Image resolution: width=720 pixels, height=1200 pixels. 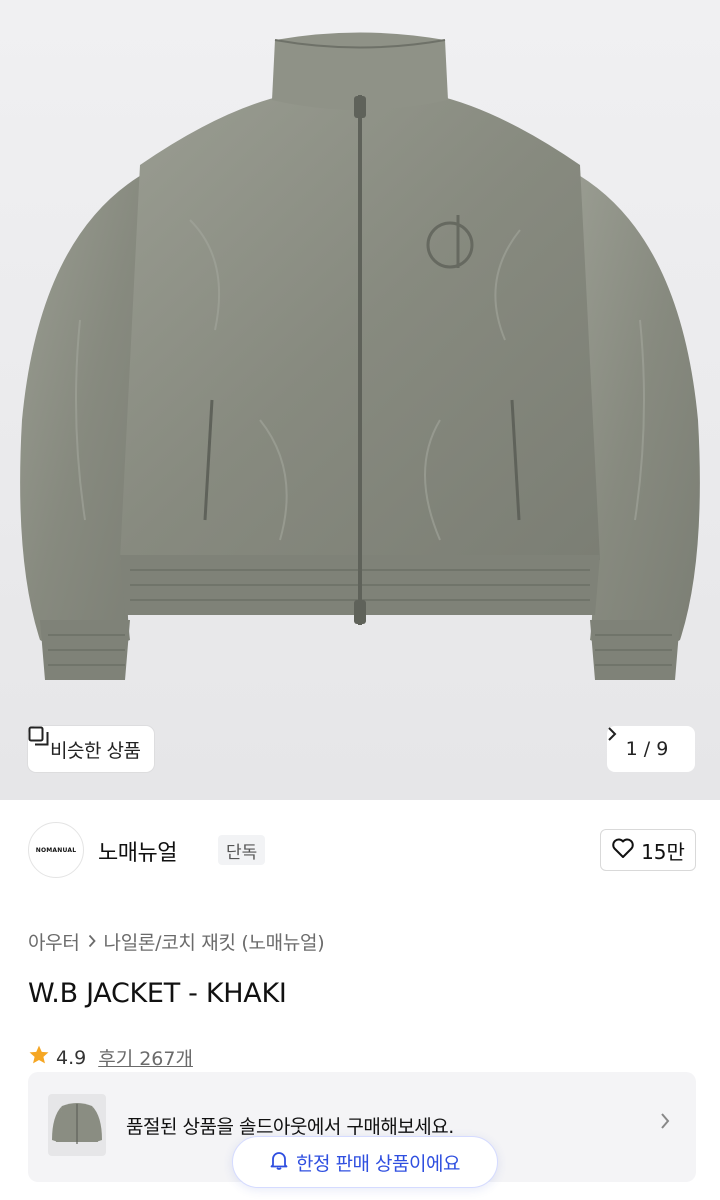 I want to click on heart-icon, so click(x=623, y=850).